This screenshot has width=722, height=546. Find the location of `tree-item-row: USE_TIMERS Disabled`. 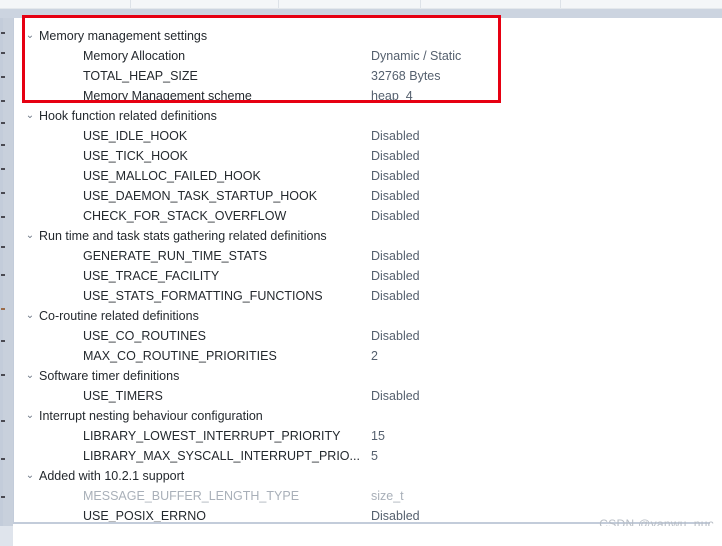

tree-item-row: USE_TIMERS Disabled is located at coordinates (362, 396).